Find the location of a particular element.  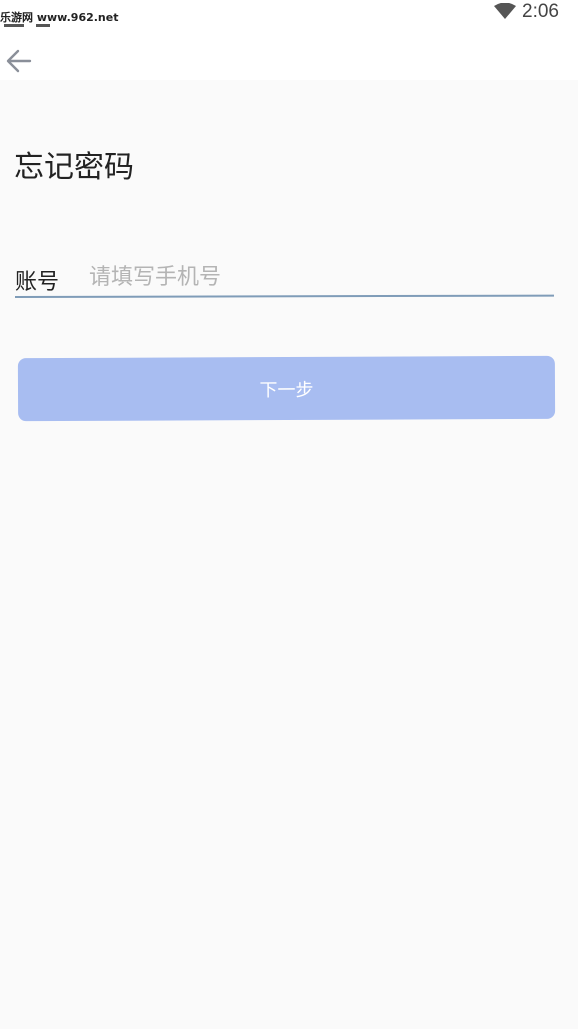

page-title: 忘记密码 is located at coordinates (74, 167).